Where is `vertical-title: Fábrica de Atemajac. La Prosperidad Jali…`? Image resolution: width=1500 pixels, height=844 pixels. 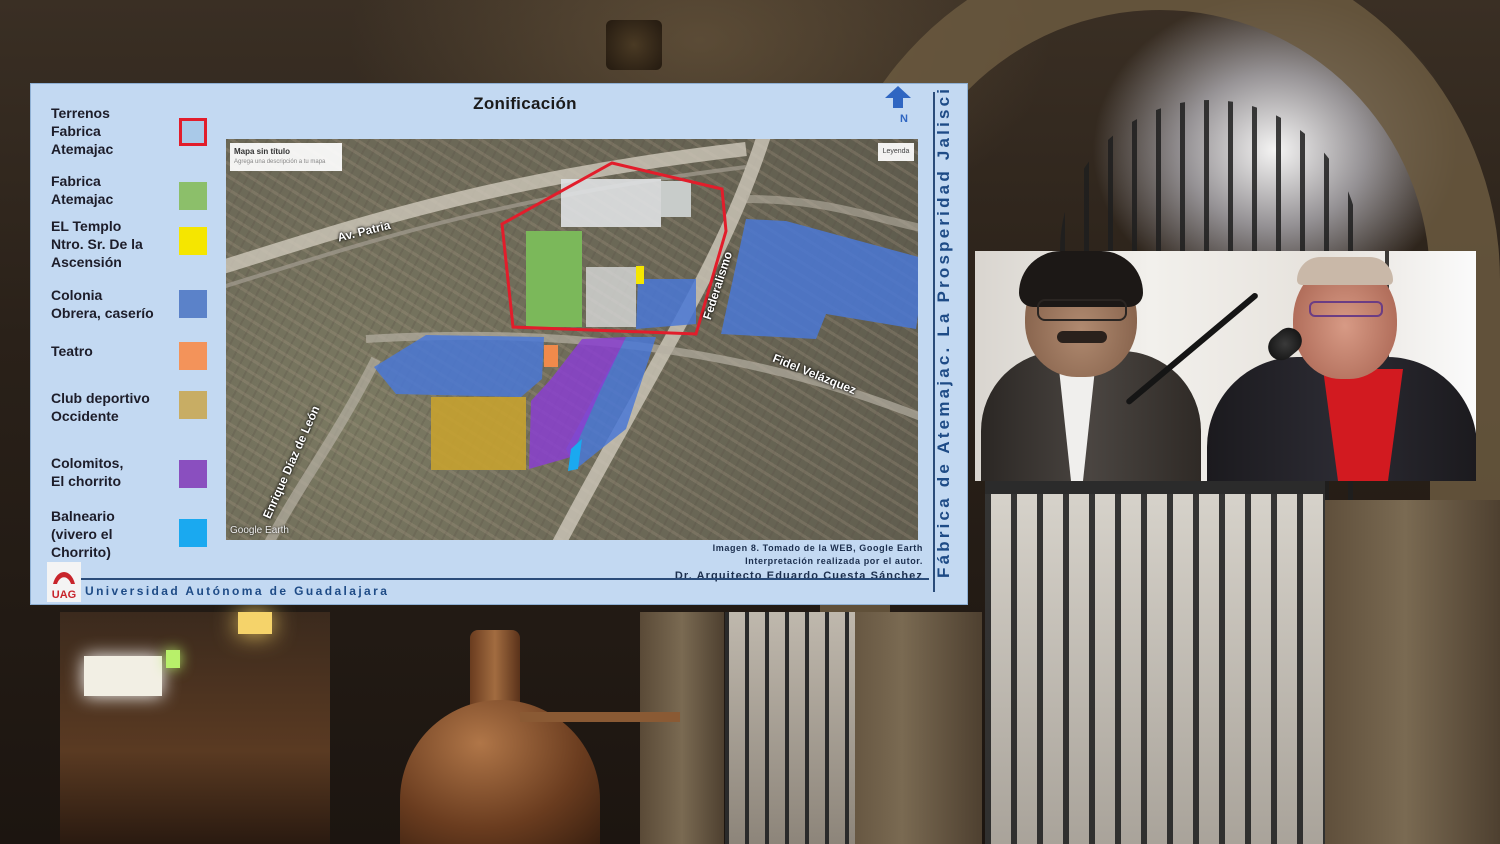
vertical-title: Fábrica de Atemajac. La Prosperidad Jali… is located at coordinates (943, 333).